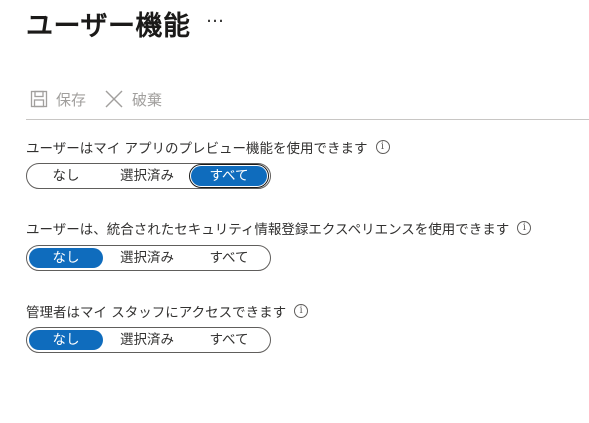  I want to click on page-title: ユーザー機能, so click(108, 26).